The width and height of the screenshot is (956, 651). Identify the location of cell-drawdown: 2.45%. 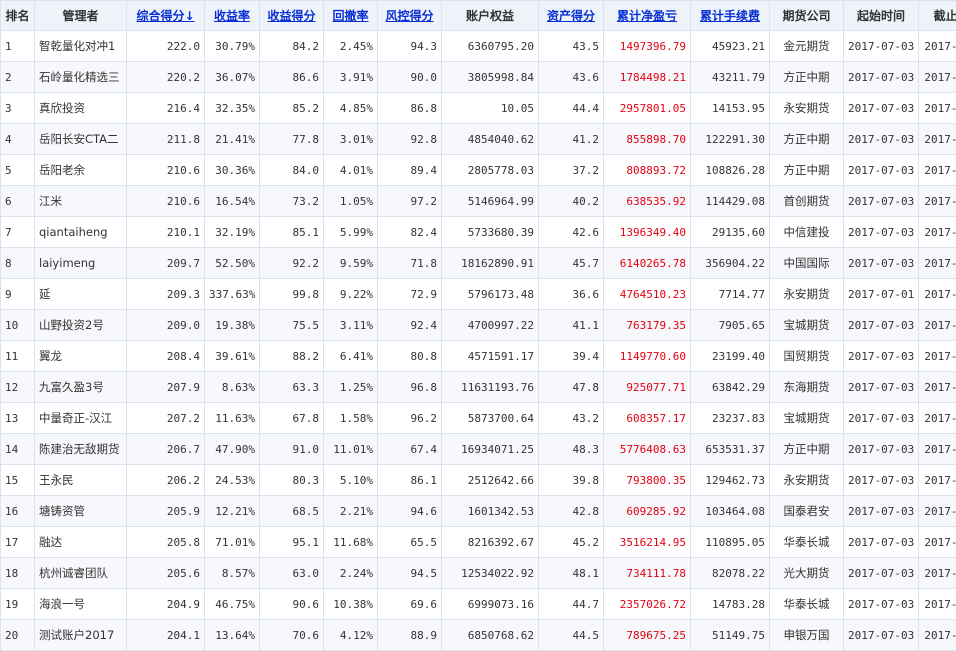
(351, 46).